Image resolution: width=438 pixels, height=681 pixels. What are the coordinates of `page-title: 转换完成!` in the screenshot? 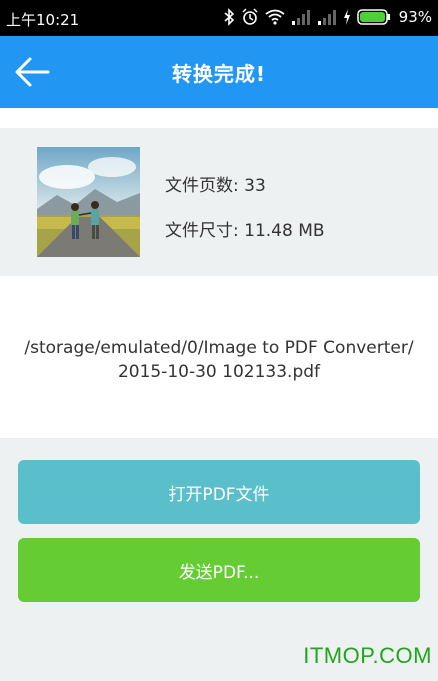 It's located at (219, 74).